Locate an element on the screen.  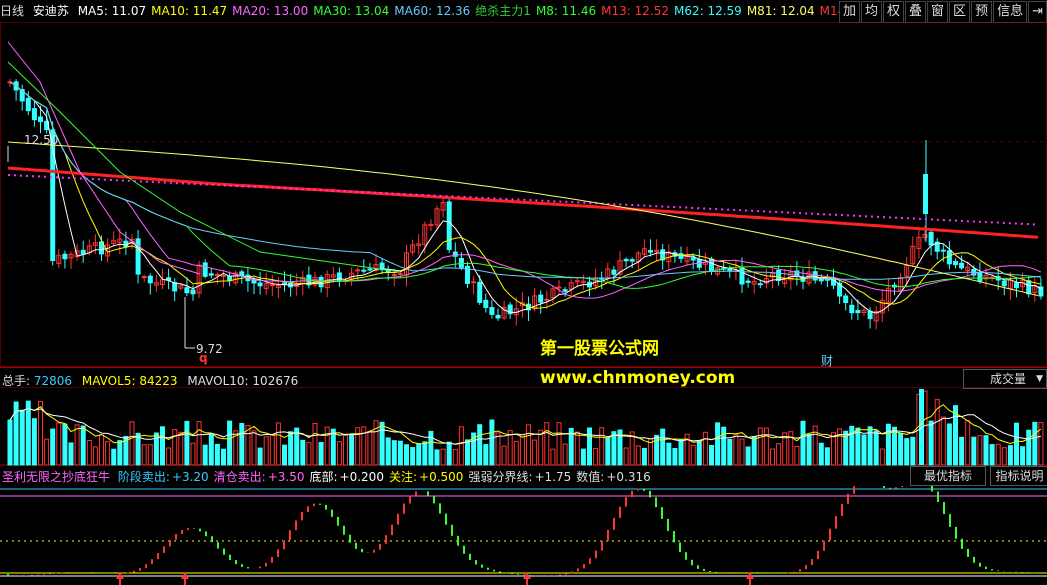
volume-dropdown-label: 成交量 is located at coordinates (1008, 379).